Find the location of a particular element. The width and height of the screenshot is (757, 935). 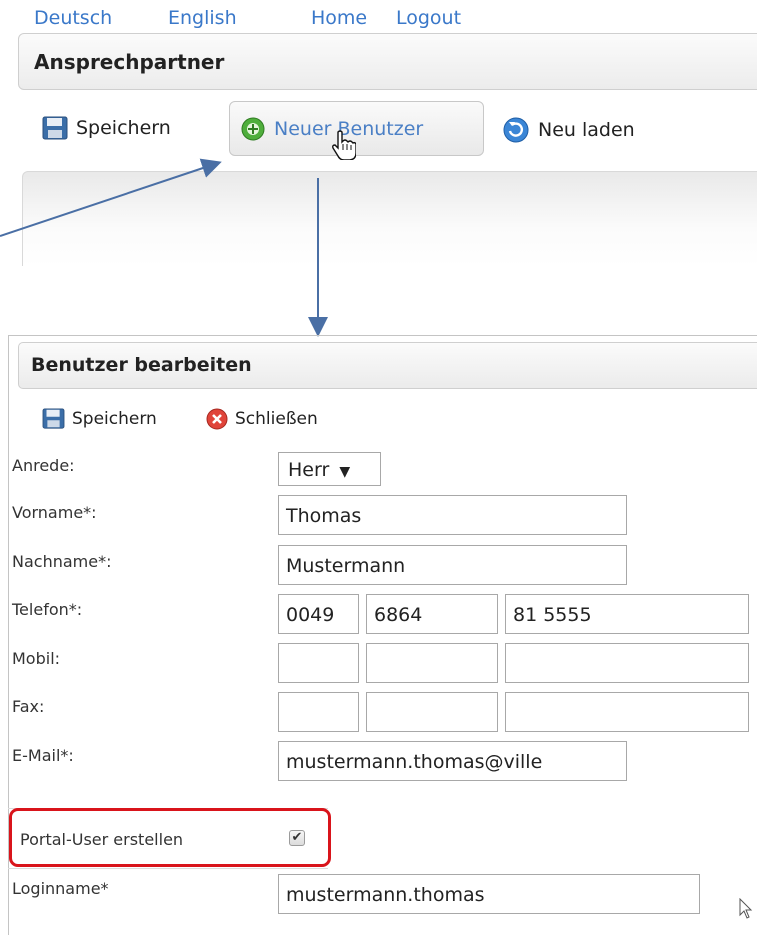

email-field: mustermann.thomas@ville is located at coordinates (452, 761).